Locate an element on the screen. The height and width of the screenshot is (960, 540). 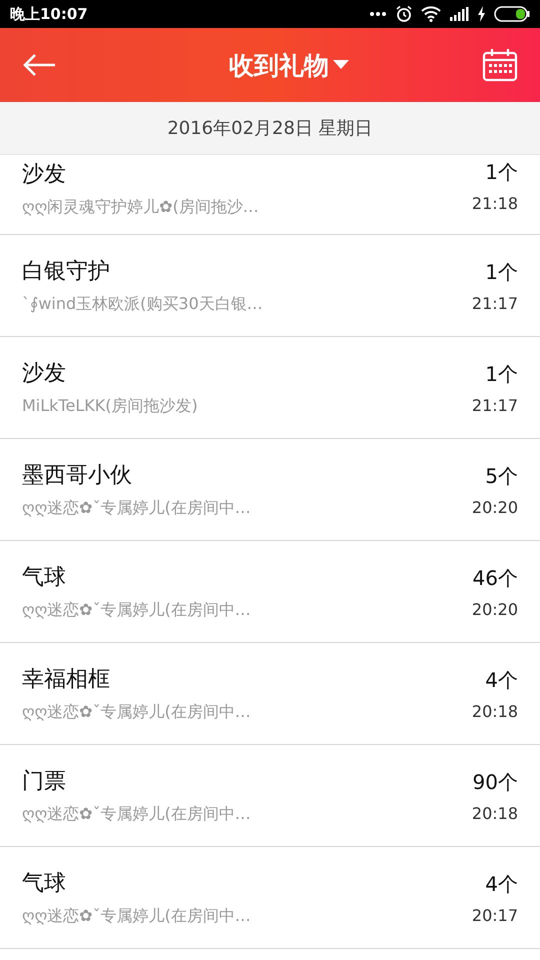
calendar-icon is located at coordinates (500, 65).